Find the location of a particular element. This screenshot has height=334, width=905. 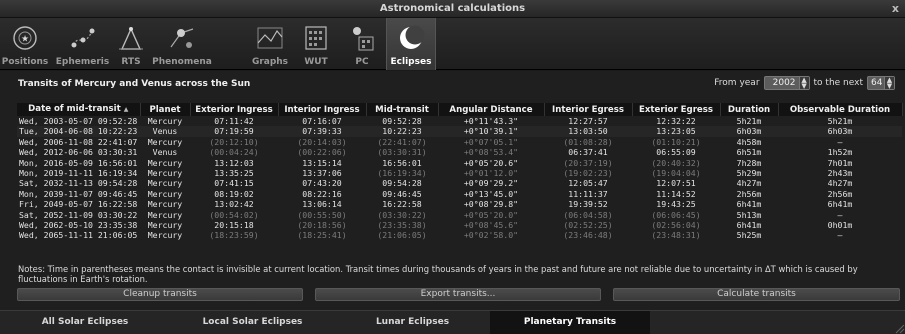

interior-egress-cell: (20:37:19) is located at coordinates (588, 162).